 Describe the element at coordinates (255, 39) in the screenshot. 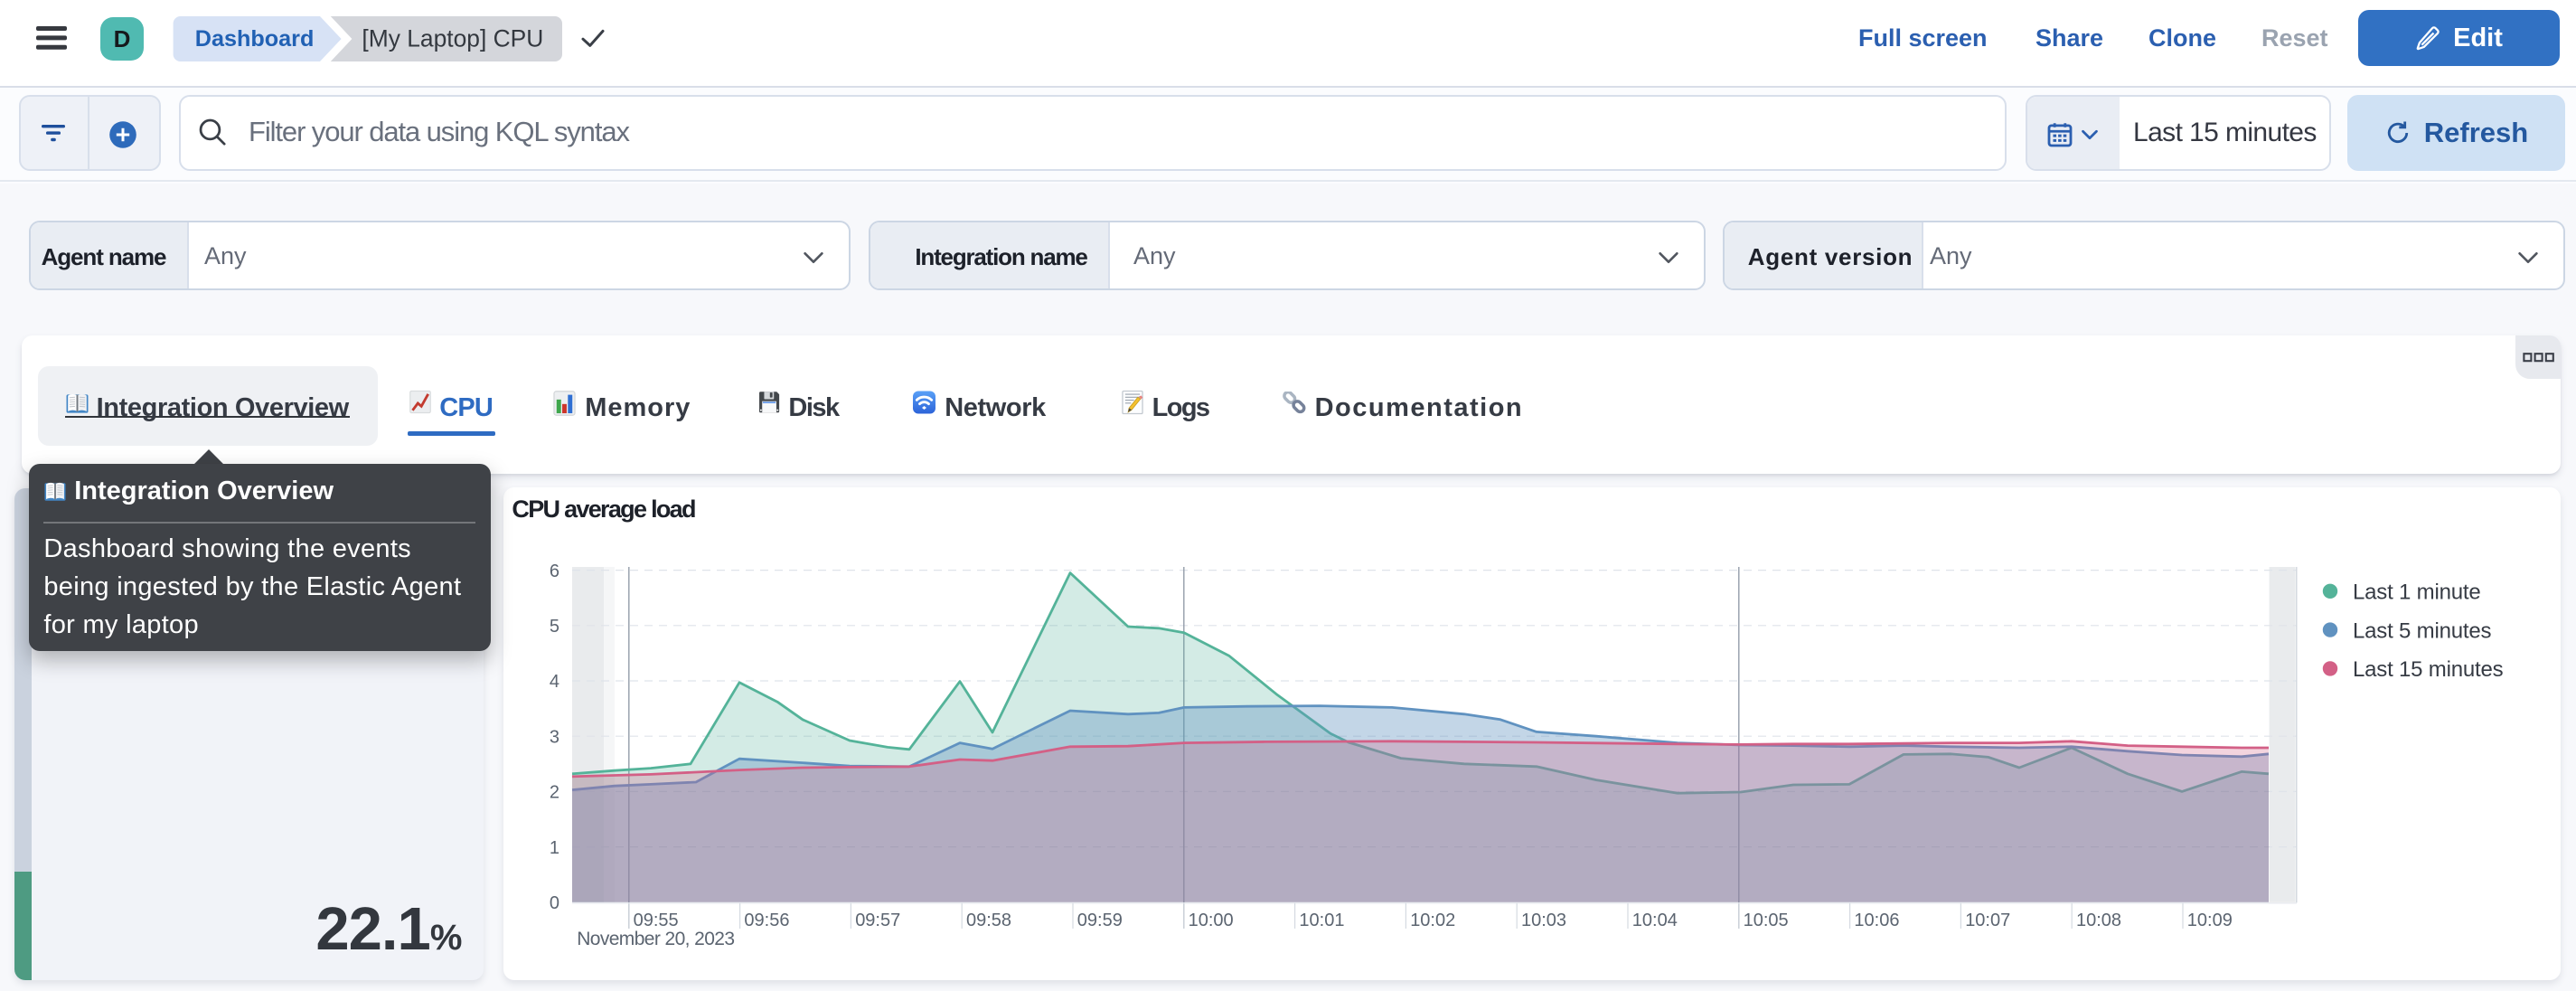

I see `svg-text: Dashboard` at that location.